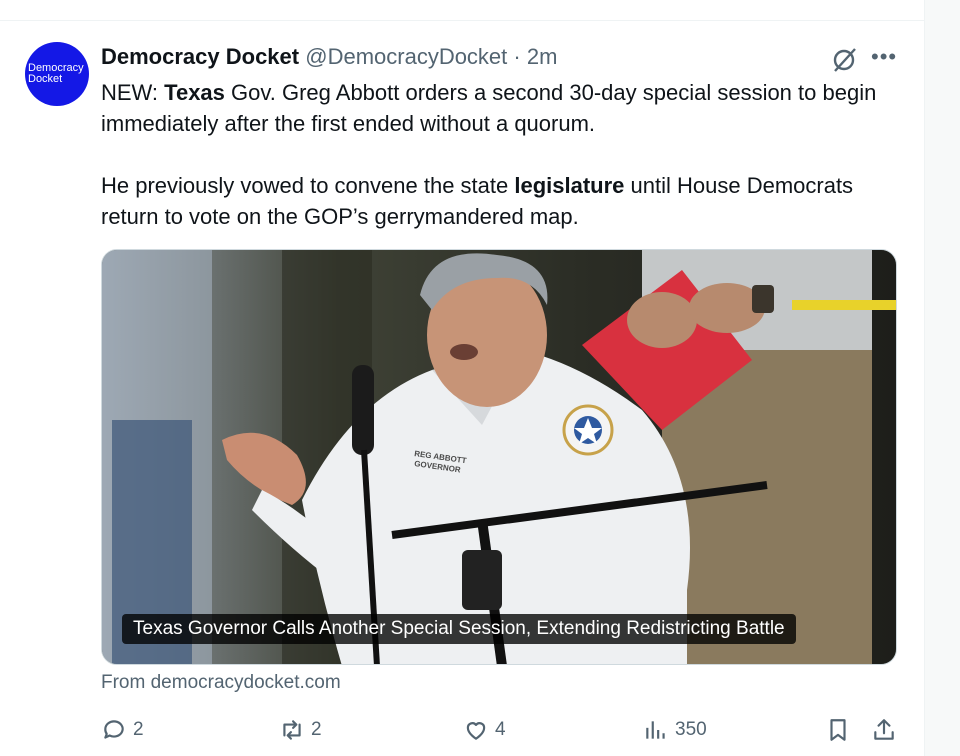  I want to click on avatar: Democracy Docket, so click(57, 74).